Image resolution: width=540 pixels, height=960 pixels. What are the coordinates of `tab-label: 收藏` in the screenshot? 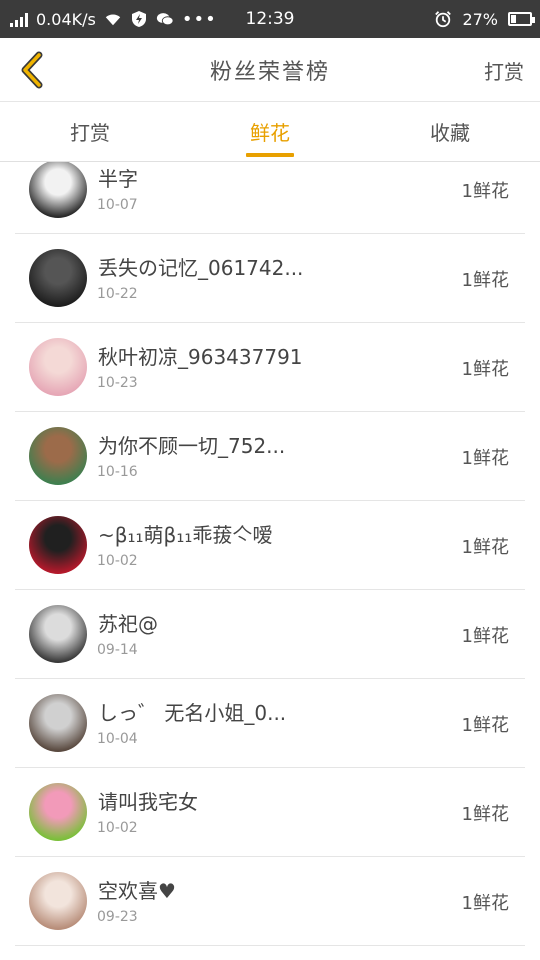 It's located at (450, 133).